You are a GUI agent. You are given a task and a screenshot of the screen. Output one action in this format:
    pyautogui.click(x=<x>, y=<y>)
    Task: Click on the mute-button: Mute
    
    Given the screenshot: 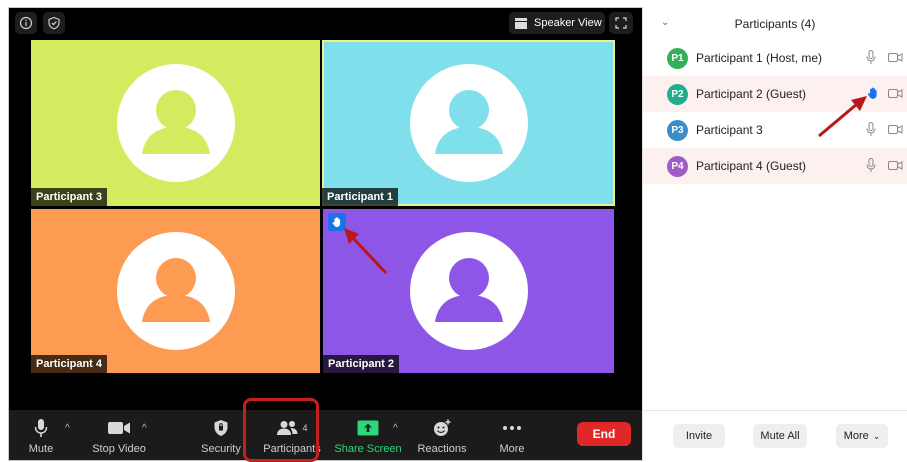 What is the action you would take?
    pyautogui.click(x=41, y=435)
    